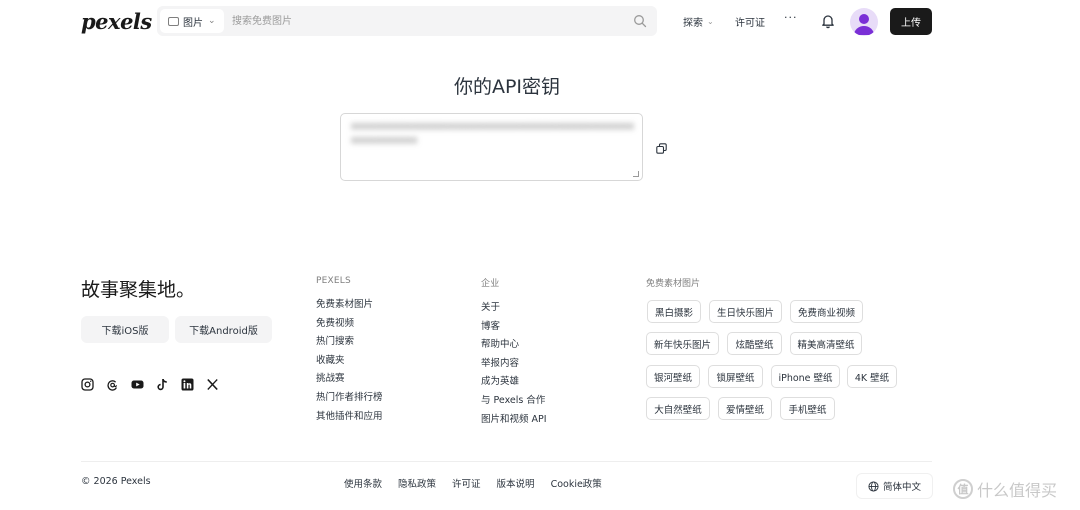 This screenshot has height=510, width=1080. Describe the element at coordinates (187, 384) in the screenshot. I see `linkedin-icon` at that location.